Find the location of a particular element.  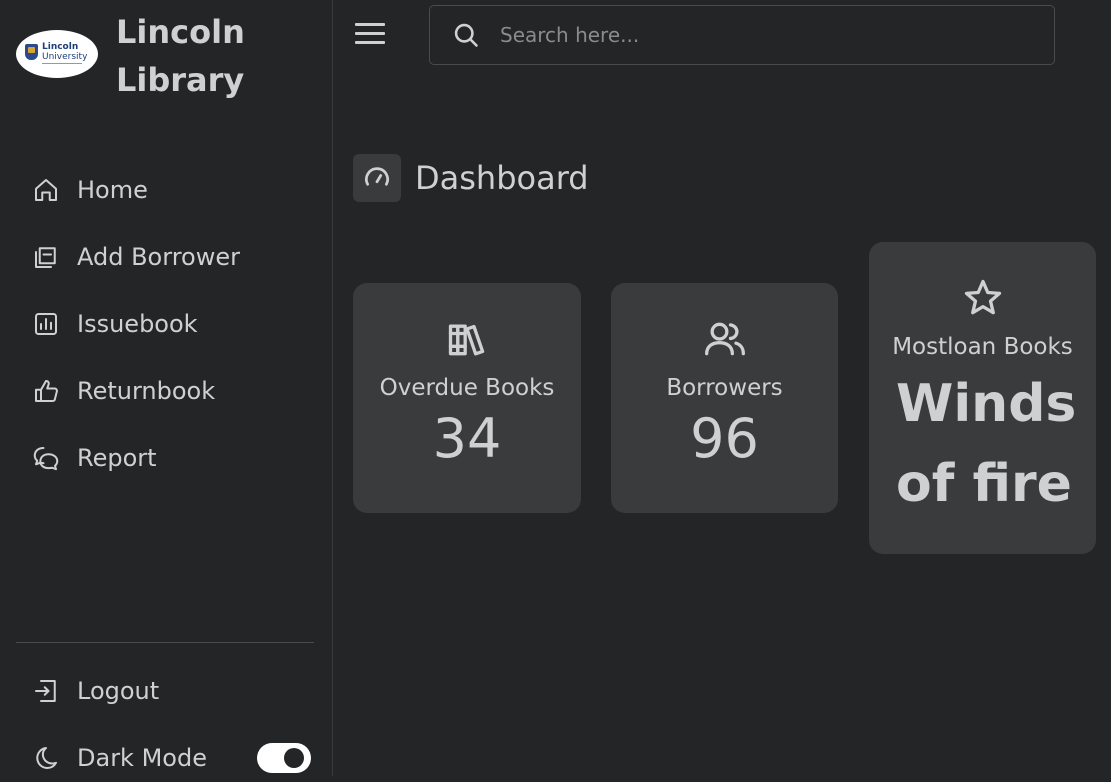

sidebar-item-home: Home is located at coordinates (135, 190).